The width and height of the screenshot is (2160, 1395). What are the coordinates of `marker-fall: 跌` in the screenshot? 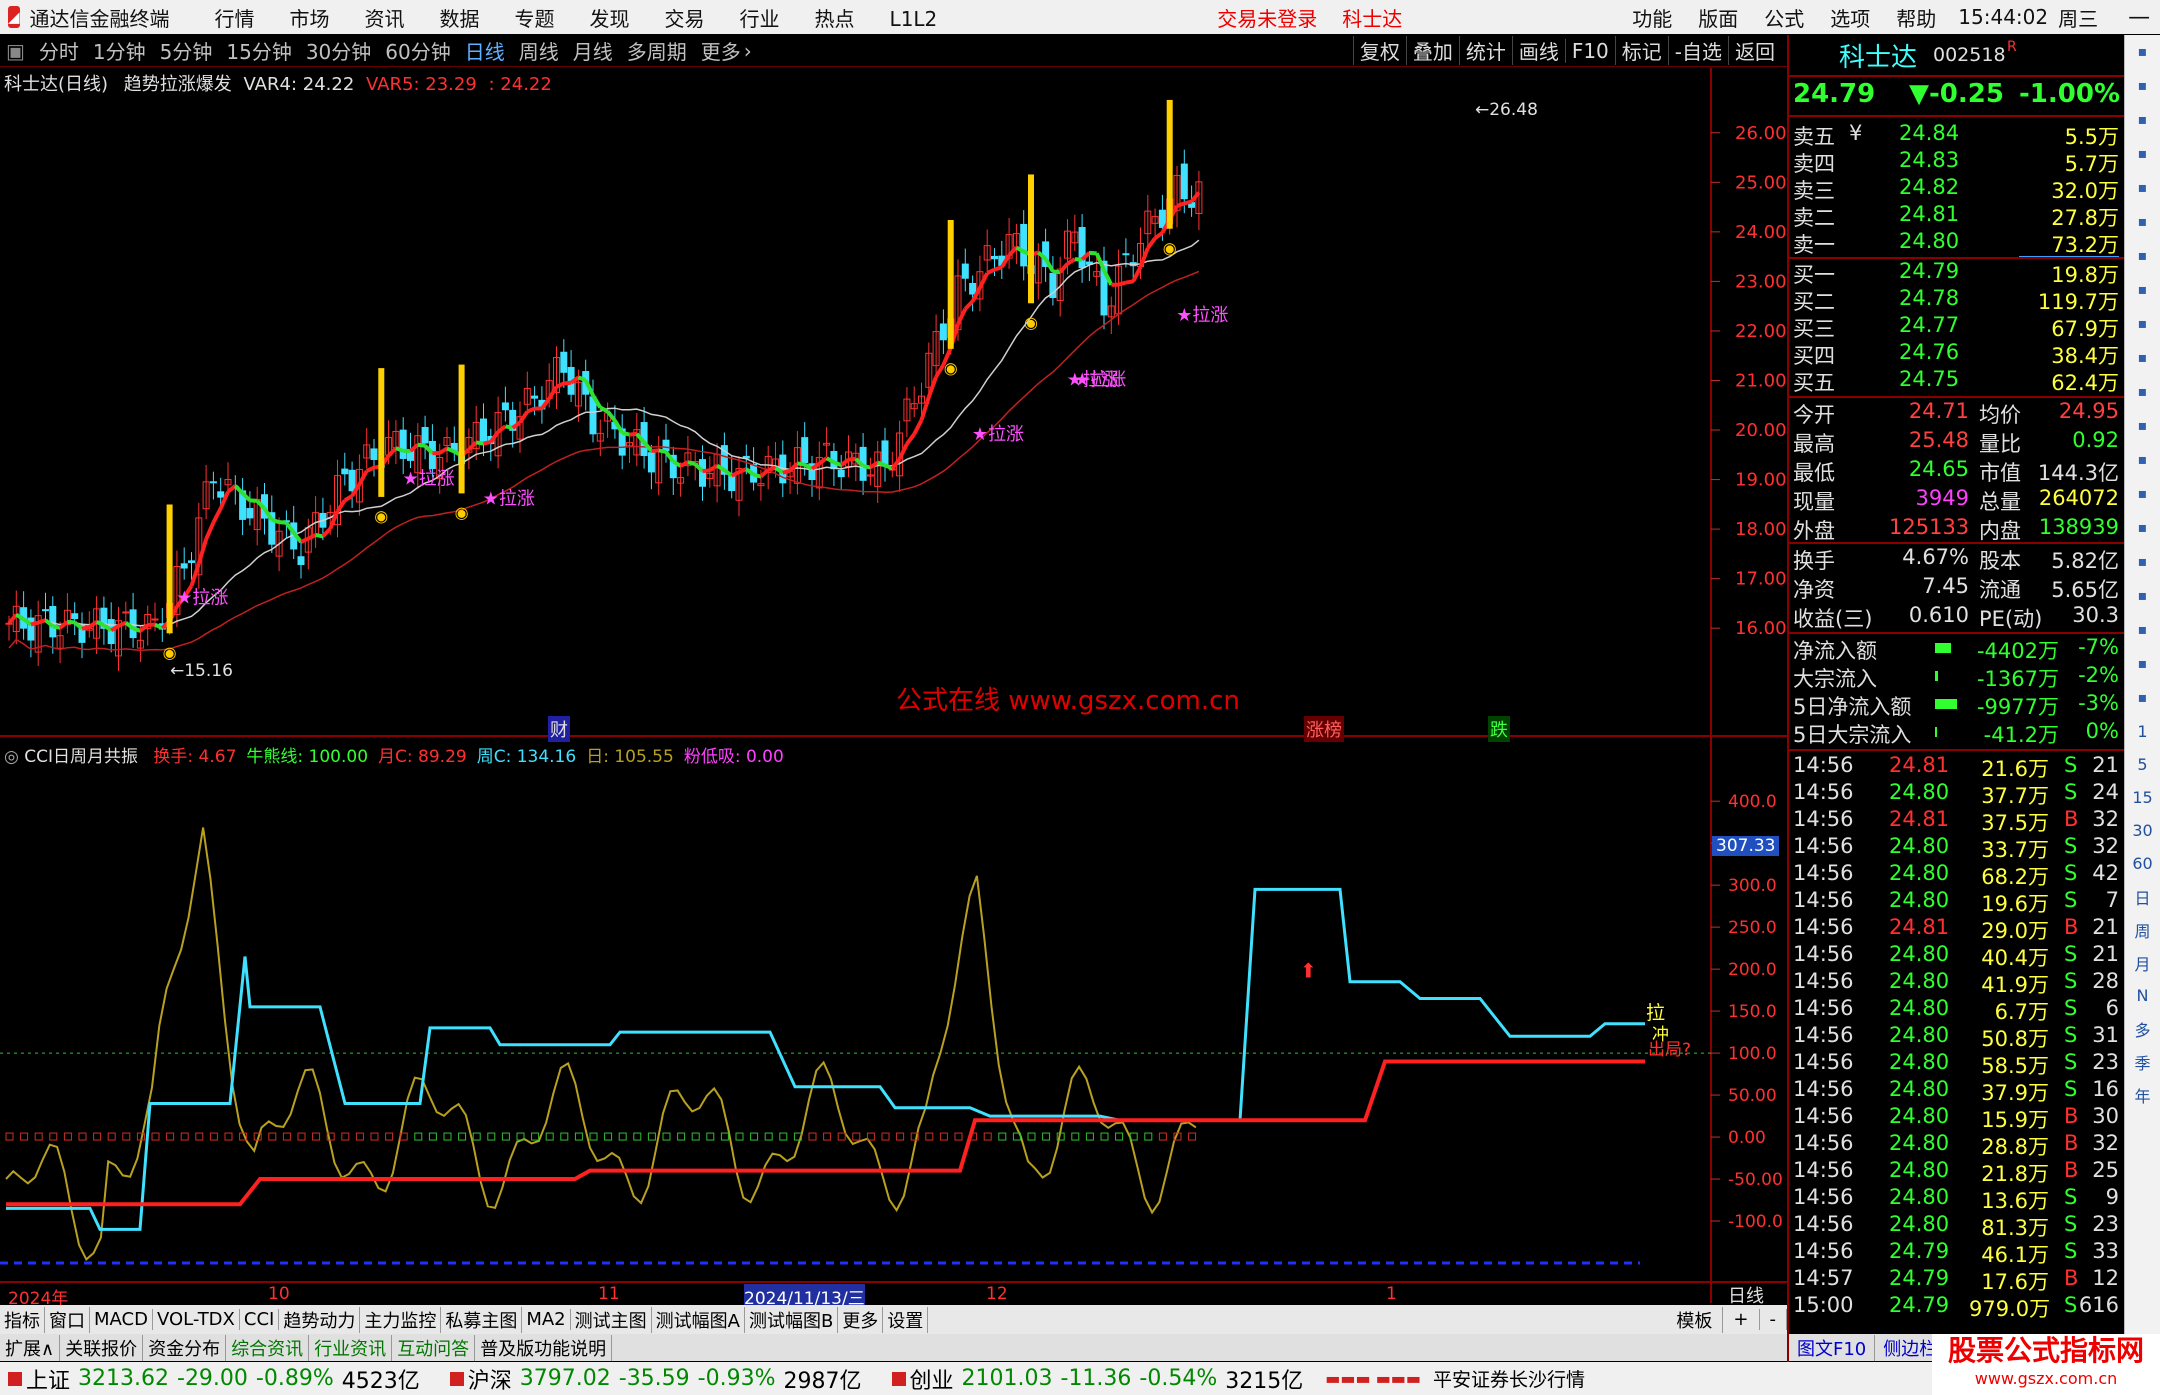 It's located at (1499, 729).